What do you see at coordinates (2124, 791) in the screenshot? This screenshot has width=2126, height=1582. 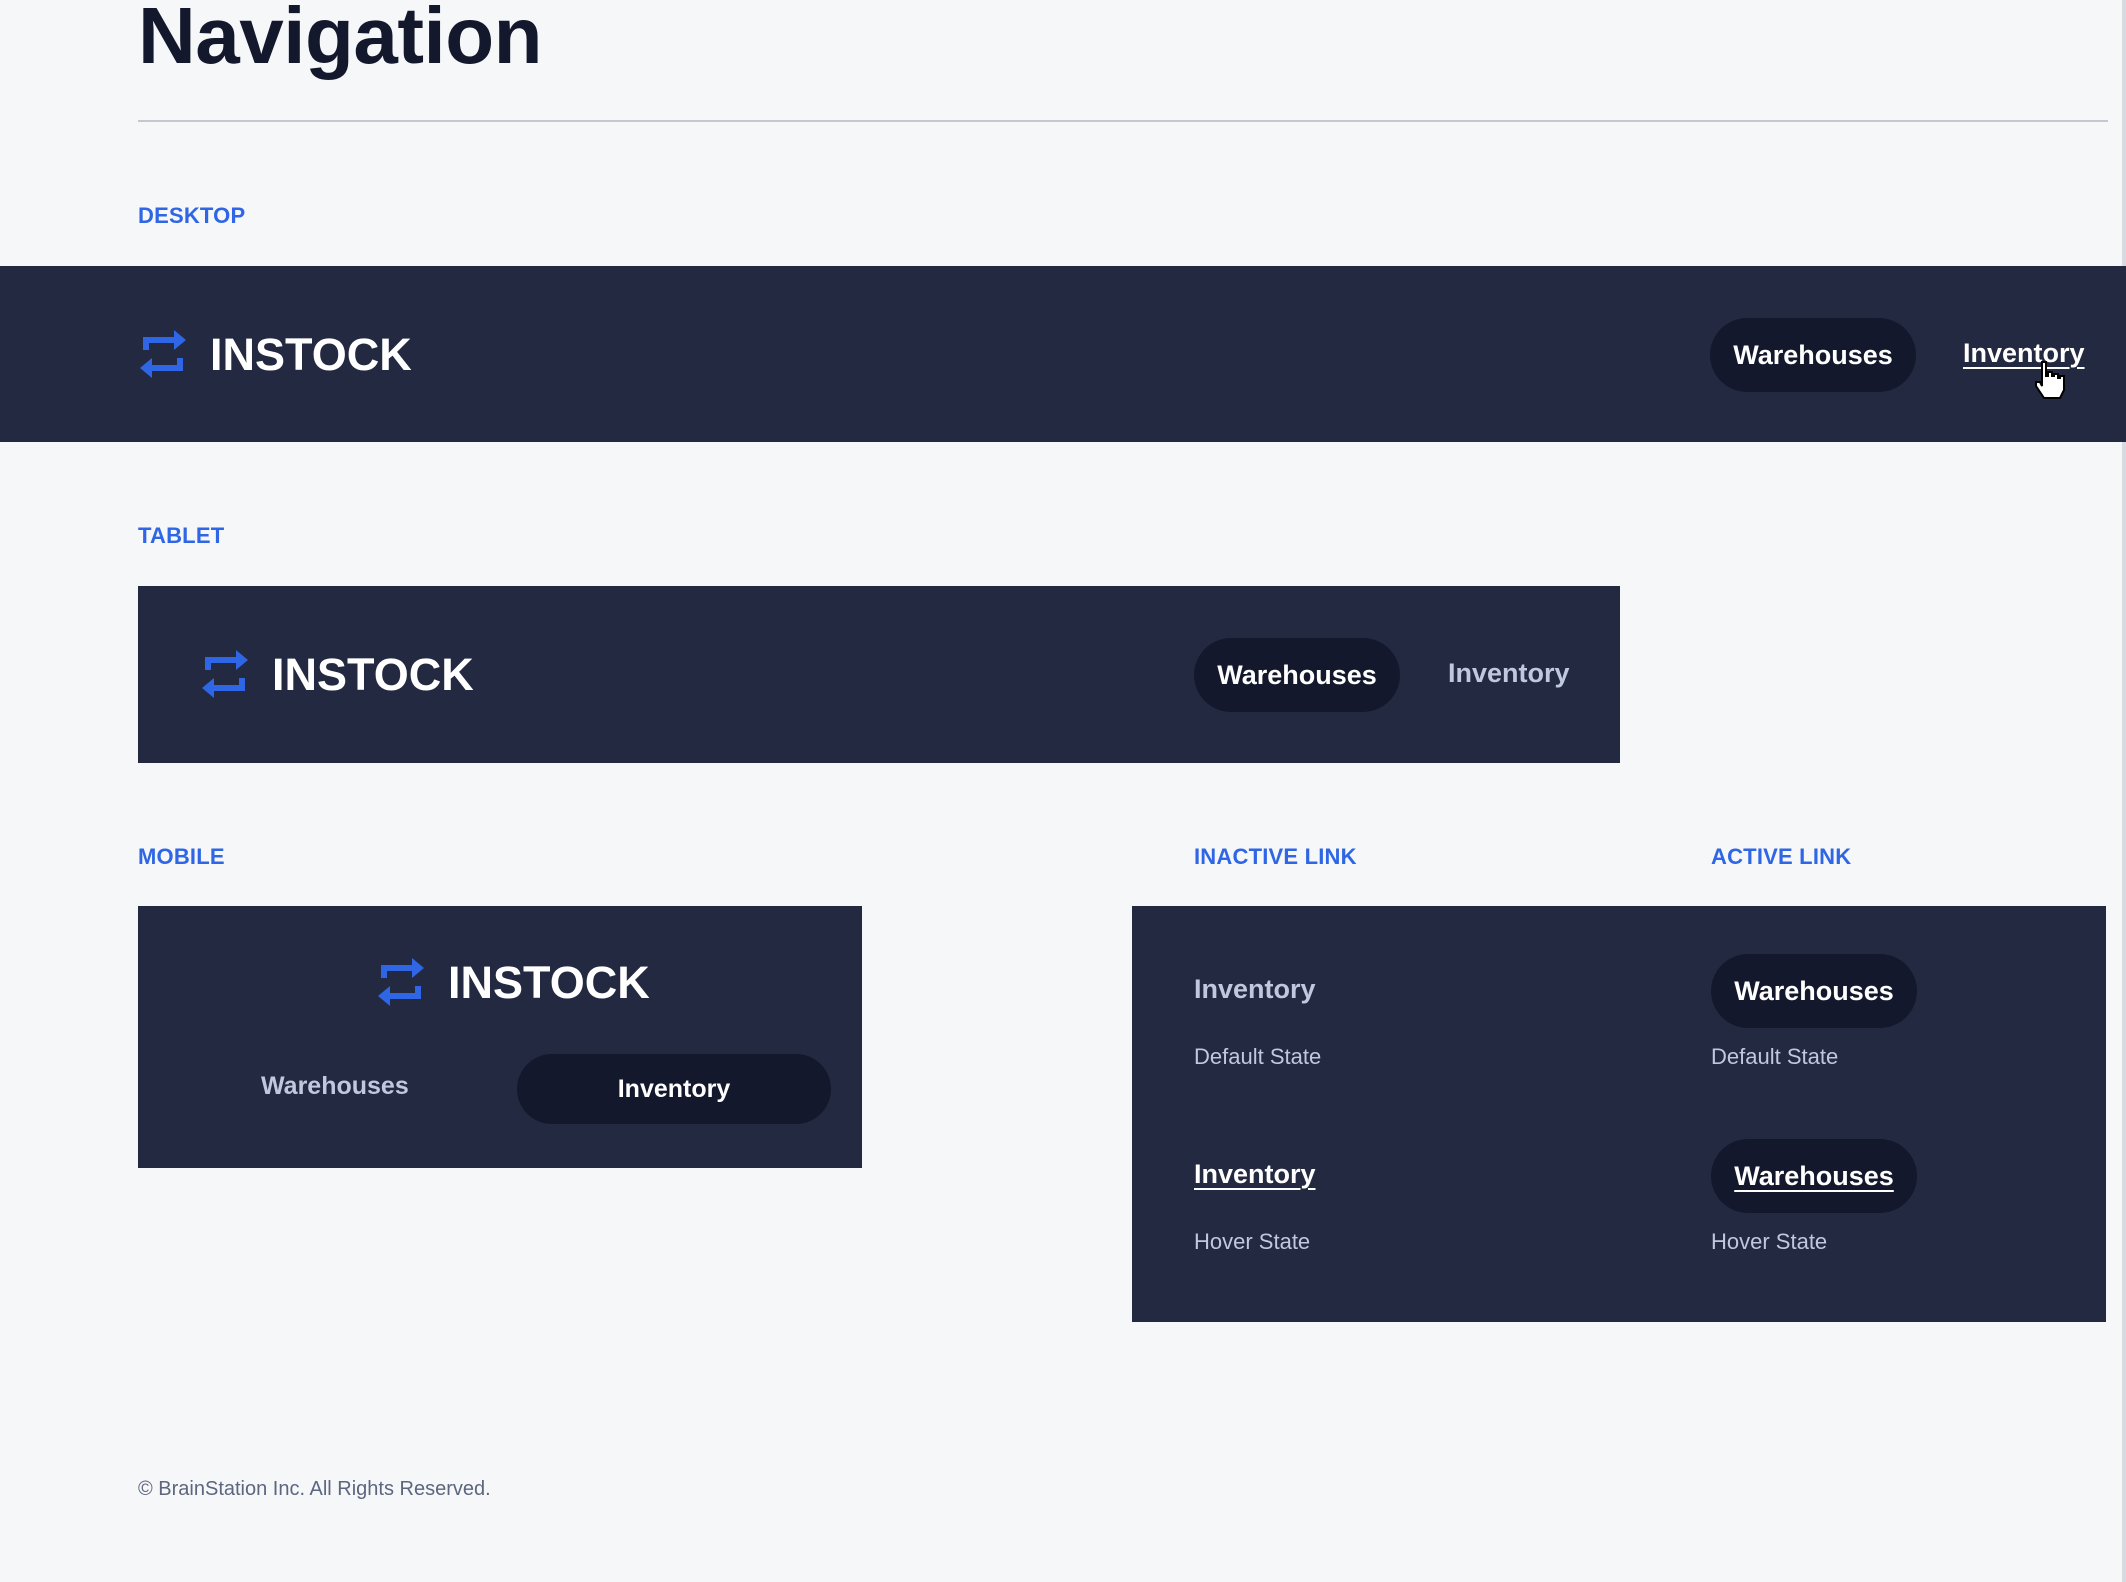 I see `window-edge` at bounding box center [2124, 791].